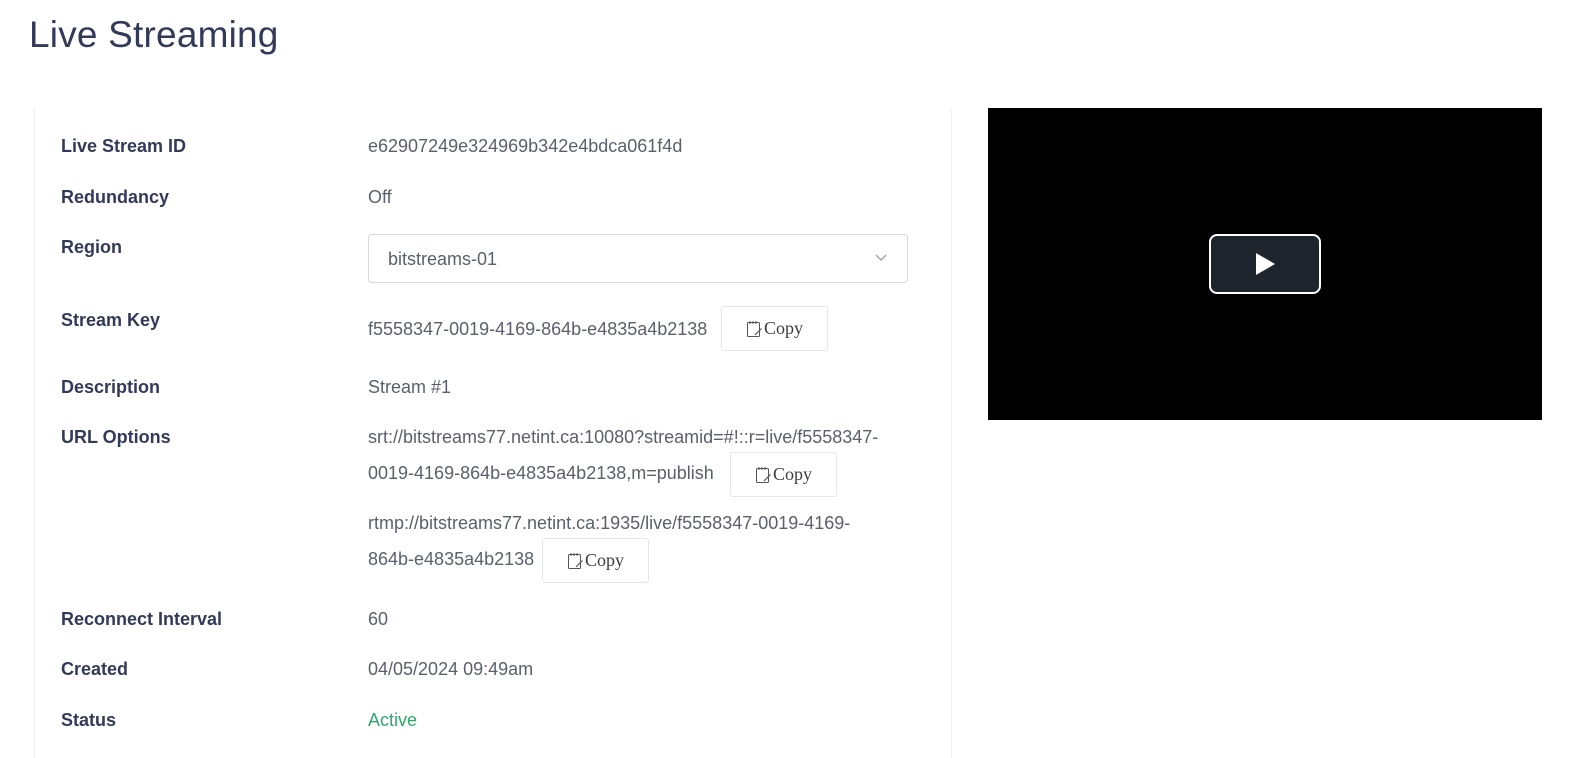  What do you see at coordinates (111, 387) in the screenshot?
I see `description-label: Description` at bounding box center [111, 387].